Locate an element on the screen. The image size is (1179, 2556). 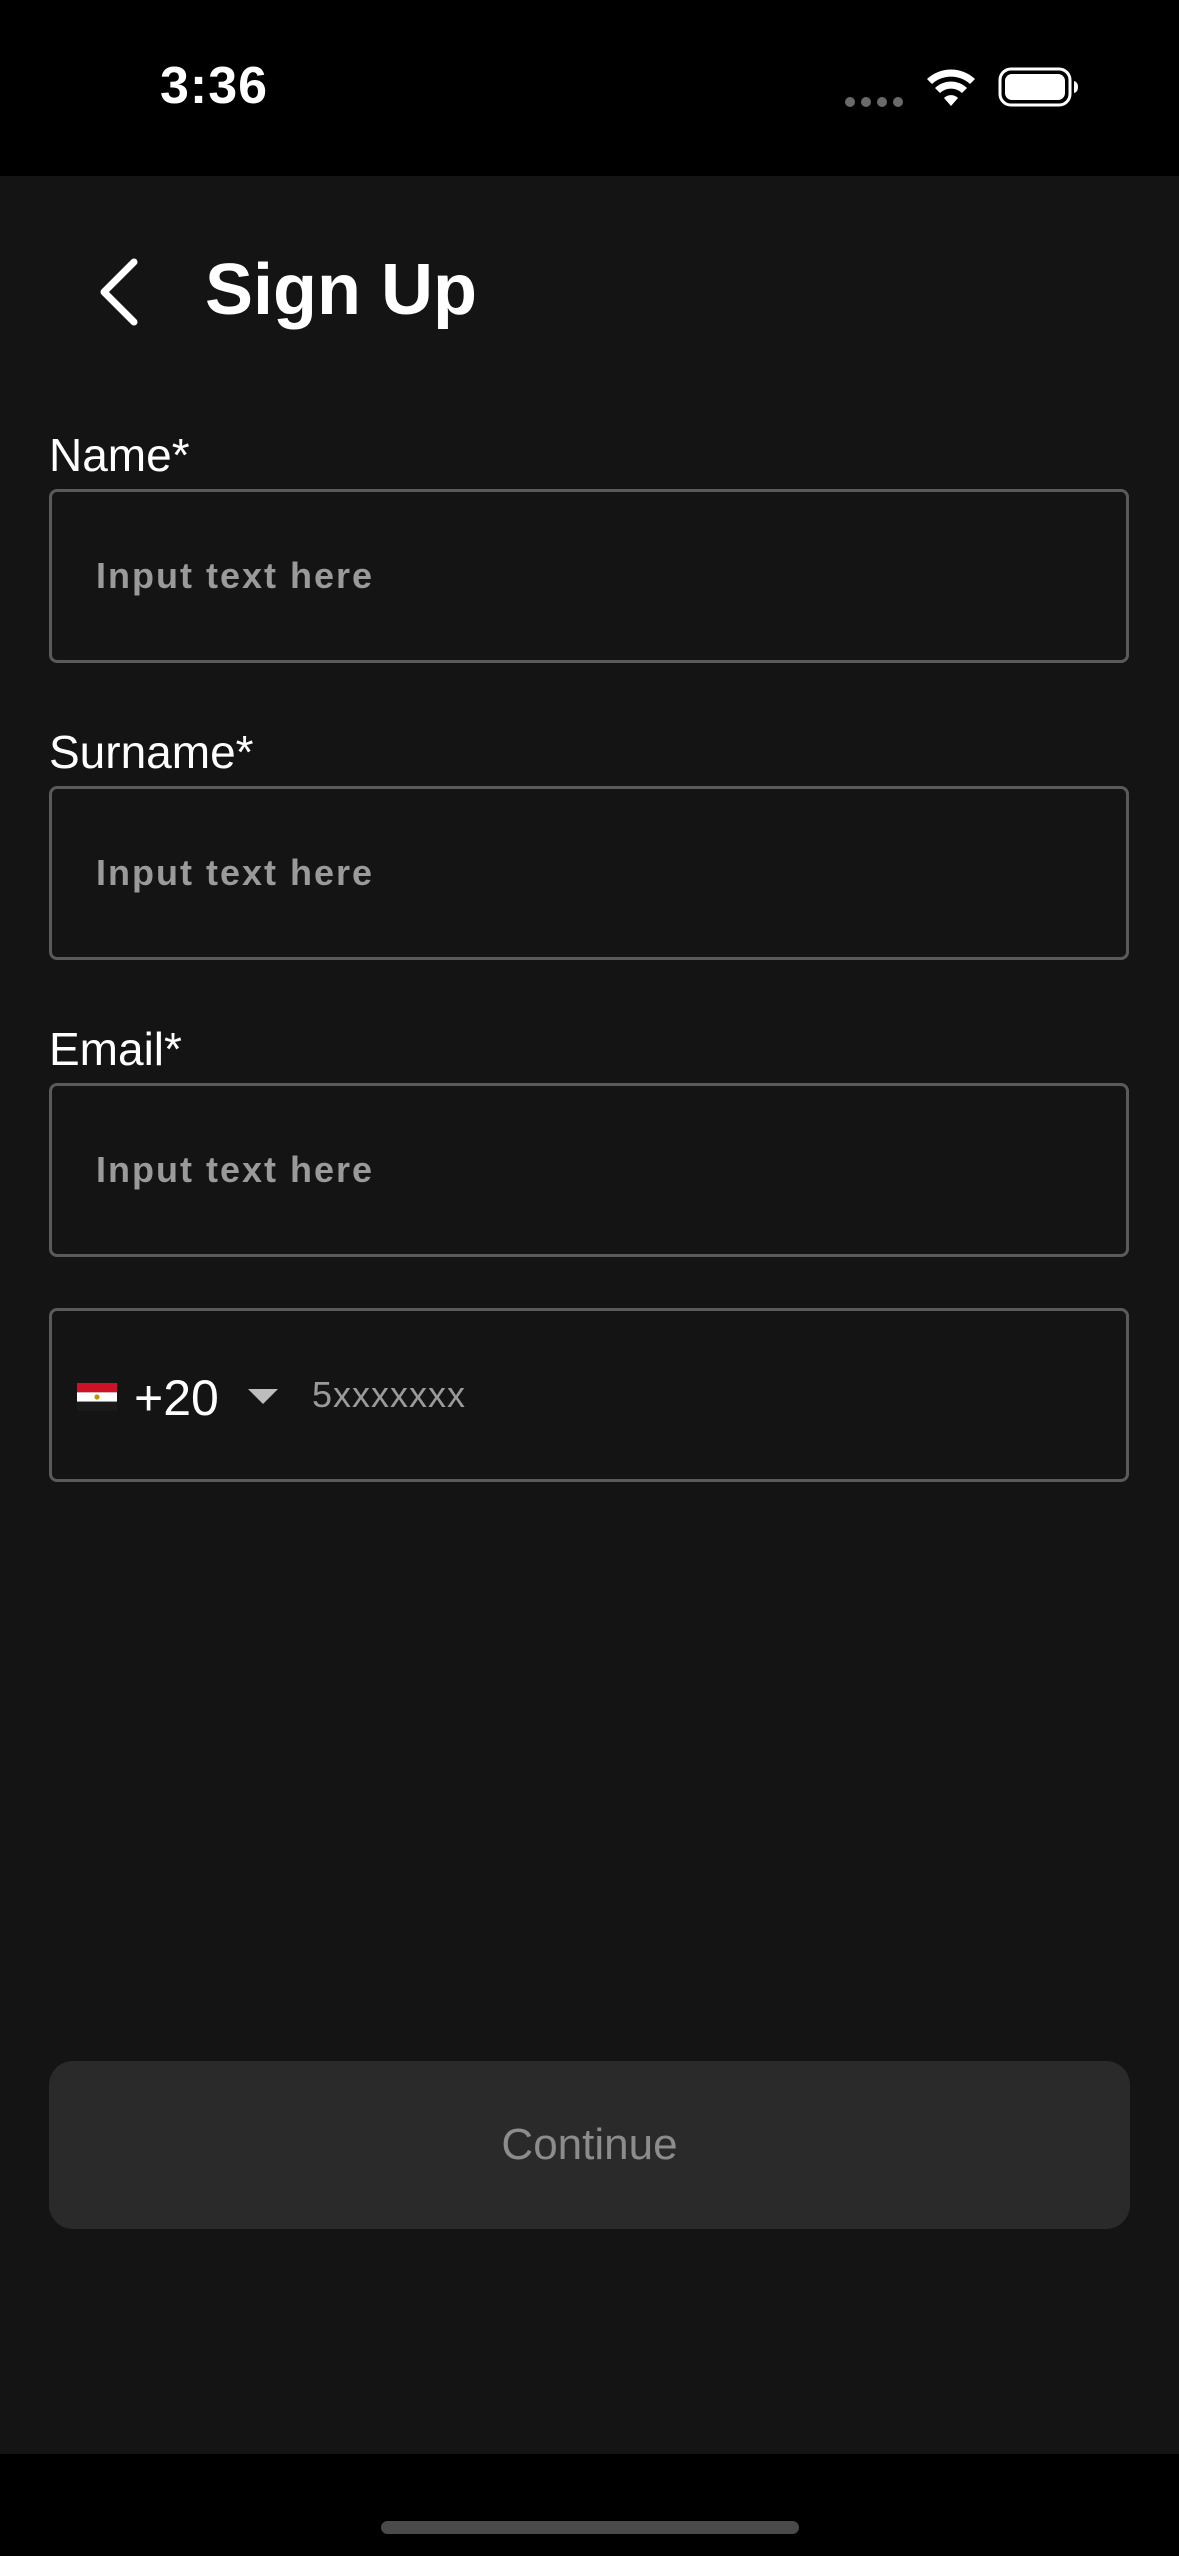
status-bar: 3:36 is located at coordinates (589, 88).